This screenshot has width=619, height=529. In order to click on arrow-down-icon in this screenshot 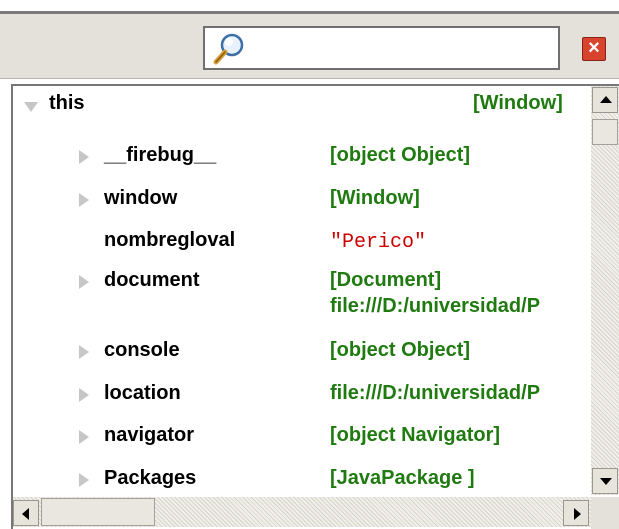, I will do `click(606, 481)`.